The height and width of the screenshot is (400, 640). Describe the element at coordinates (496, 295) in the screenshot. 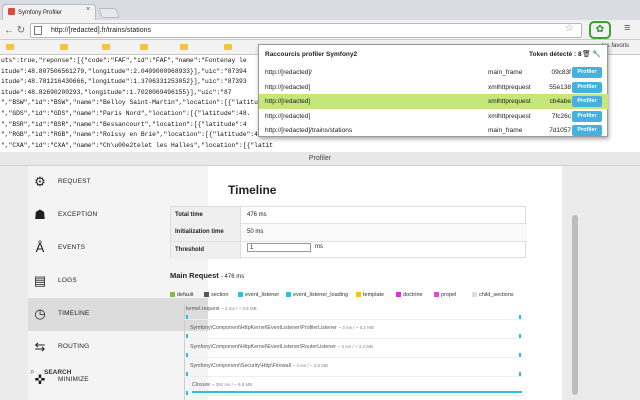

I see `legend-label: child_sections` at that location.